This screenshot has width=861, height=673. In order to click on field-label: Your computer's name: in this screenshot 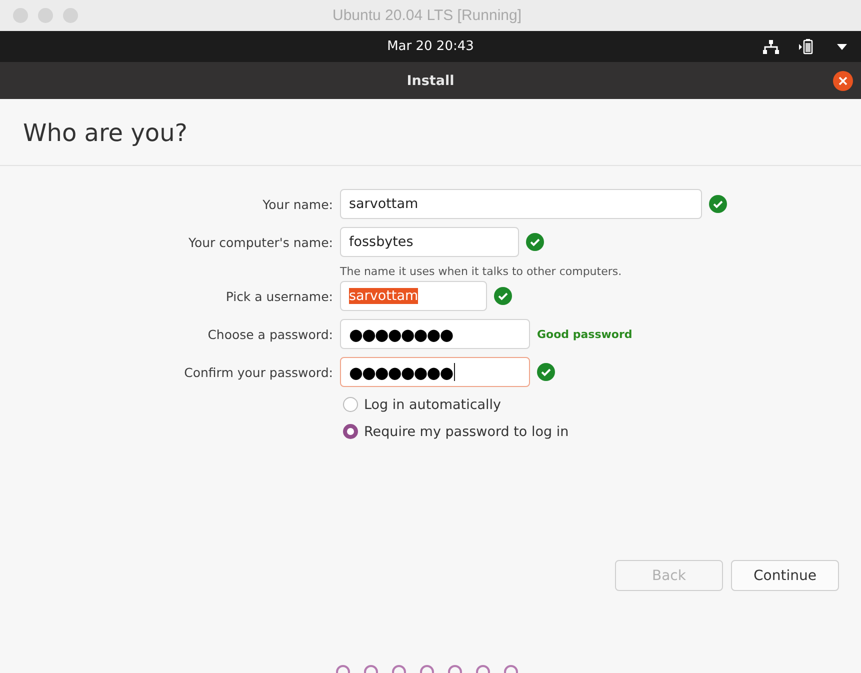, I will do `click(260, 242)`.